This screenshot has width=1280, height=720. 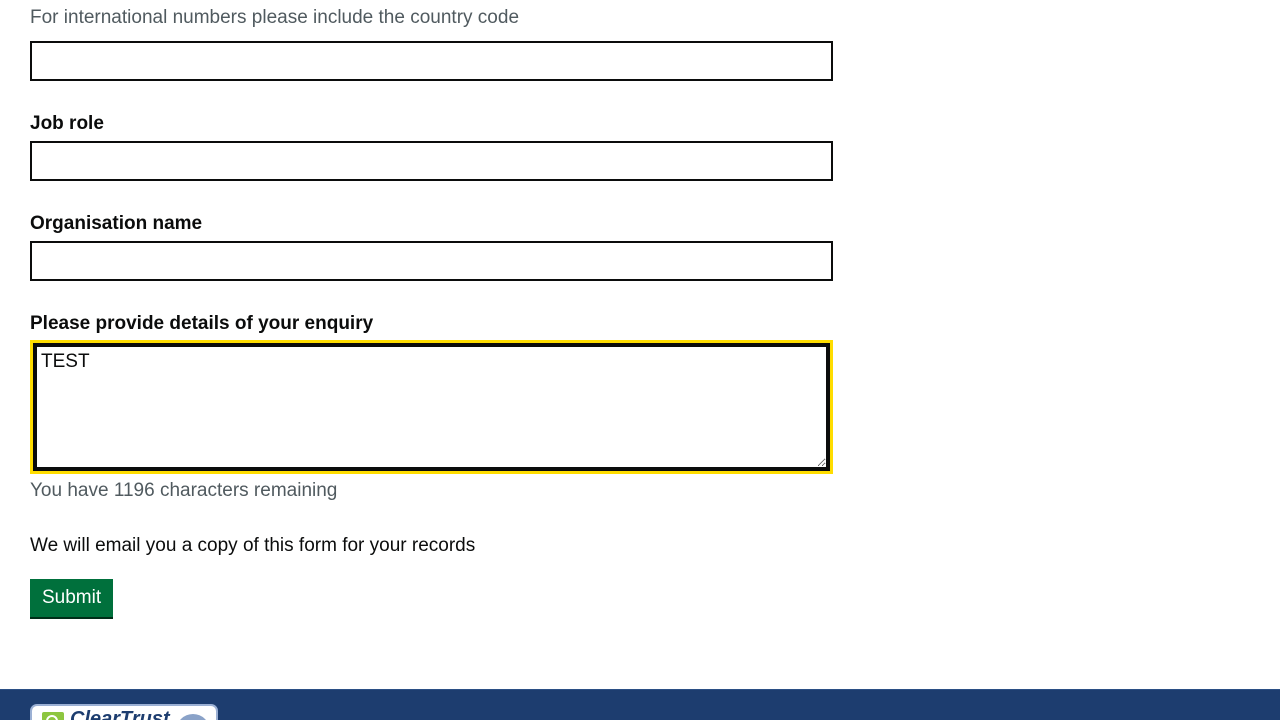 I want to click on enquiry-focus-ring: TEST, so click(x=431, y=407).